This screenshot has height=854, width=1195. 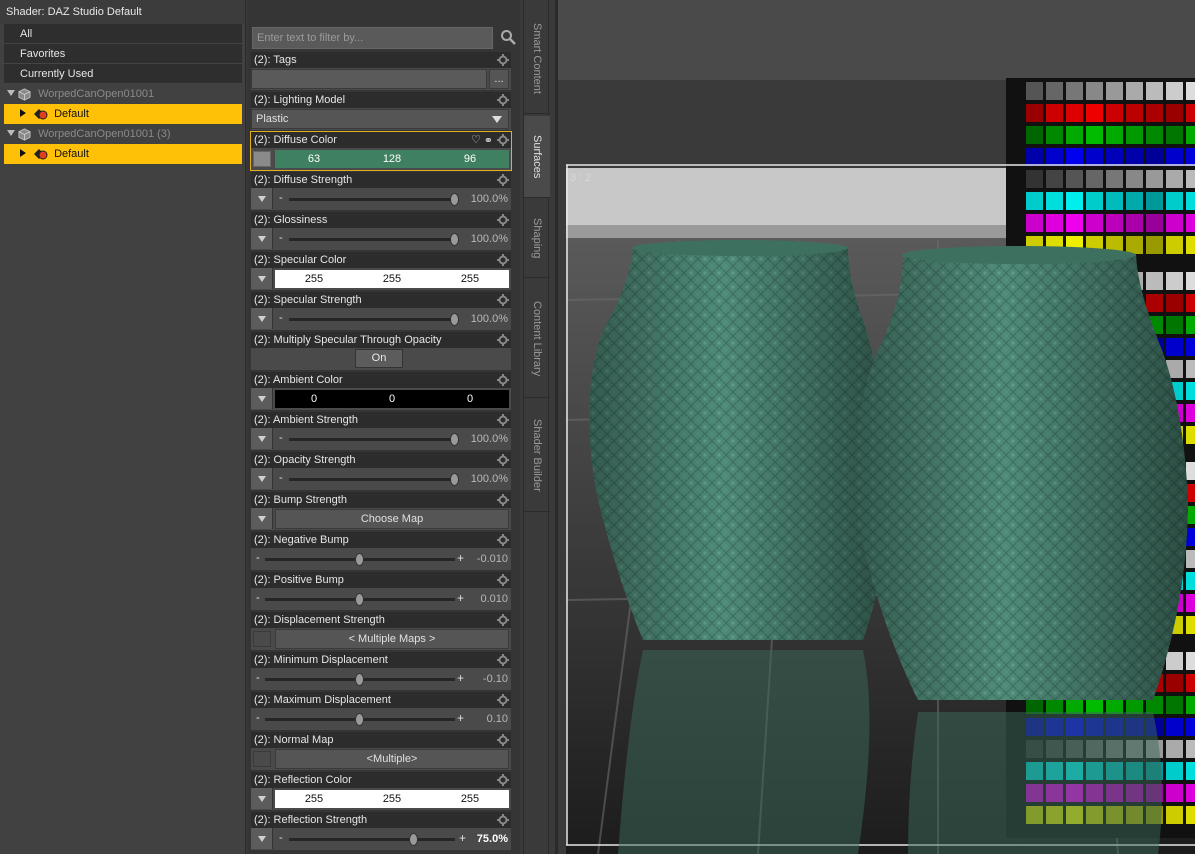 What do you see at coordinates (488, 141) in the screenshot?
I see `link-icon: ⚭` at bounding box center [488, 141].